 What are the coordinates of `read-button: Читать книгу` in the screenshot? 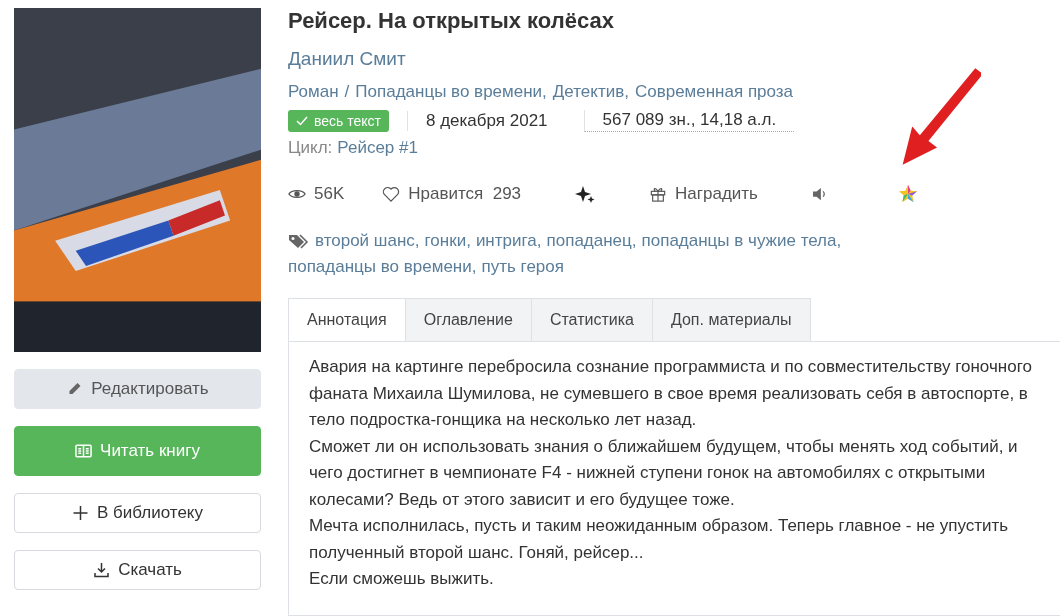 It's located at (137, 451).